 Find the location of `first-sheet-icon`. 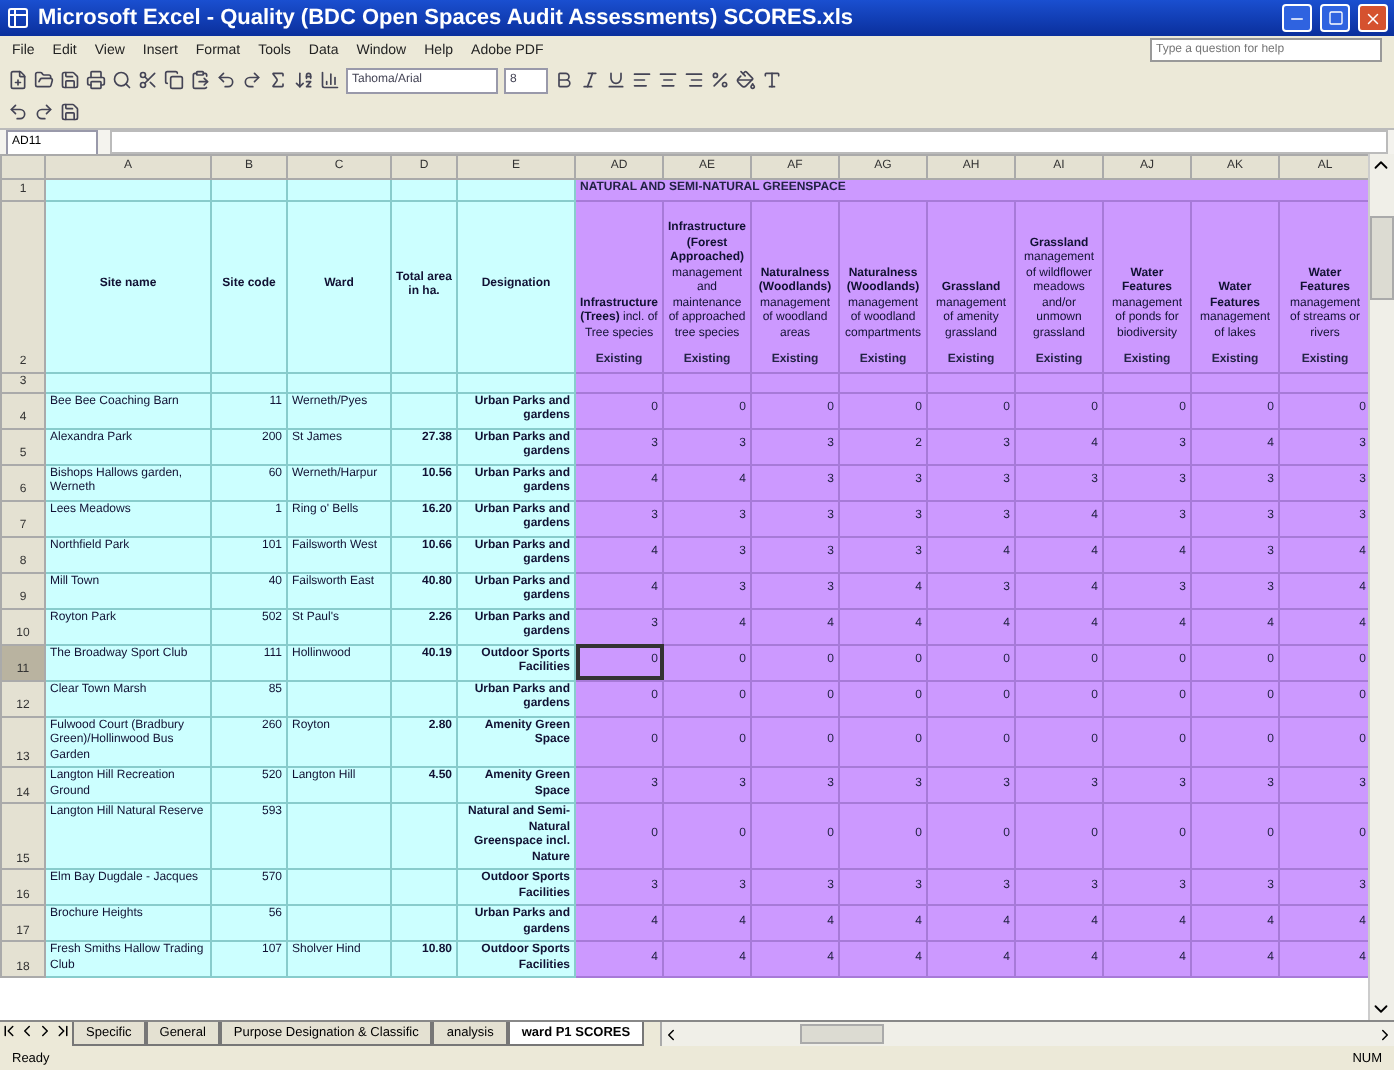

first-sheet-icon is located at coordinates (9, 1031).